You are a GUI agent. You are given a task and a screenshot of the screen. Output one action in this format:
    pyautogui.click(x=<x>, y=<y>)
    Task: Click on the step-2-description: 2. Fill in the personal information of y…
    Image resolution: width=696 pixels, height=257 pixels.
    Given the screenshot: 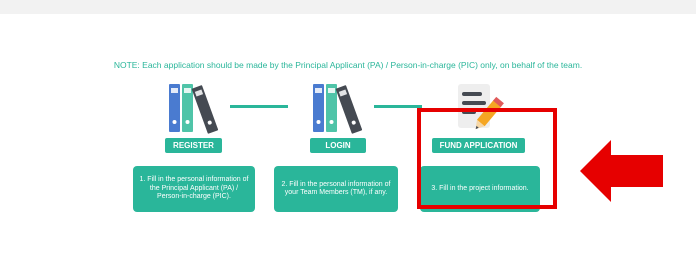 What is the action you would take?
    pyautogui.click(x=336, y=189)
    